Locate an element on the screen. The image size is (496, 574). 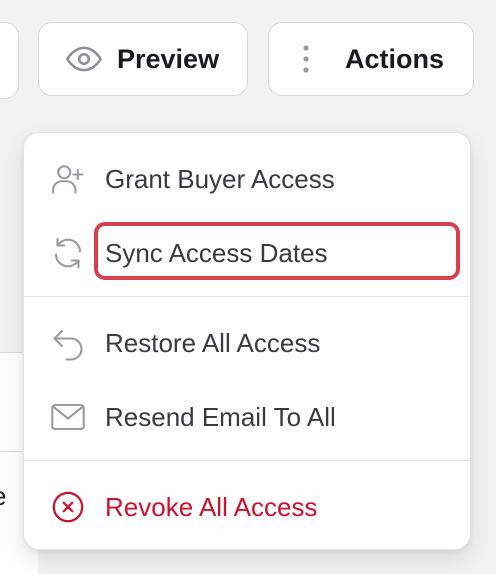
menu-item-restore-all-access: Restore All Access is located at coordinates (247, 343).